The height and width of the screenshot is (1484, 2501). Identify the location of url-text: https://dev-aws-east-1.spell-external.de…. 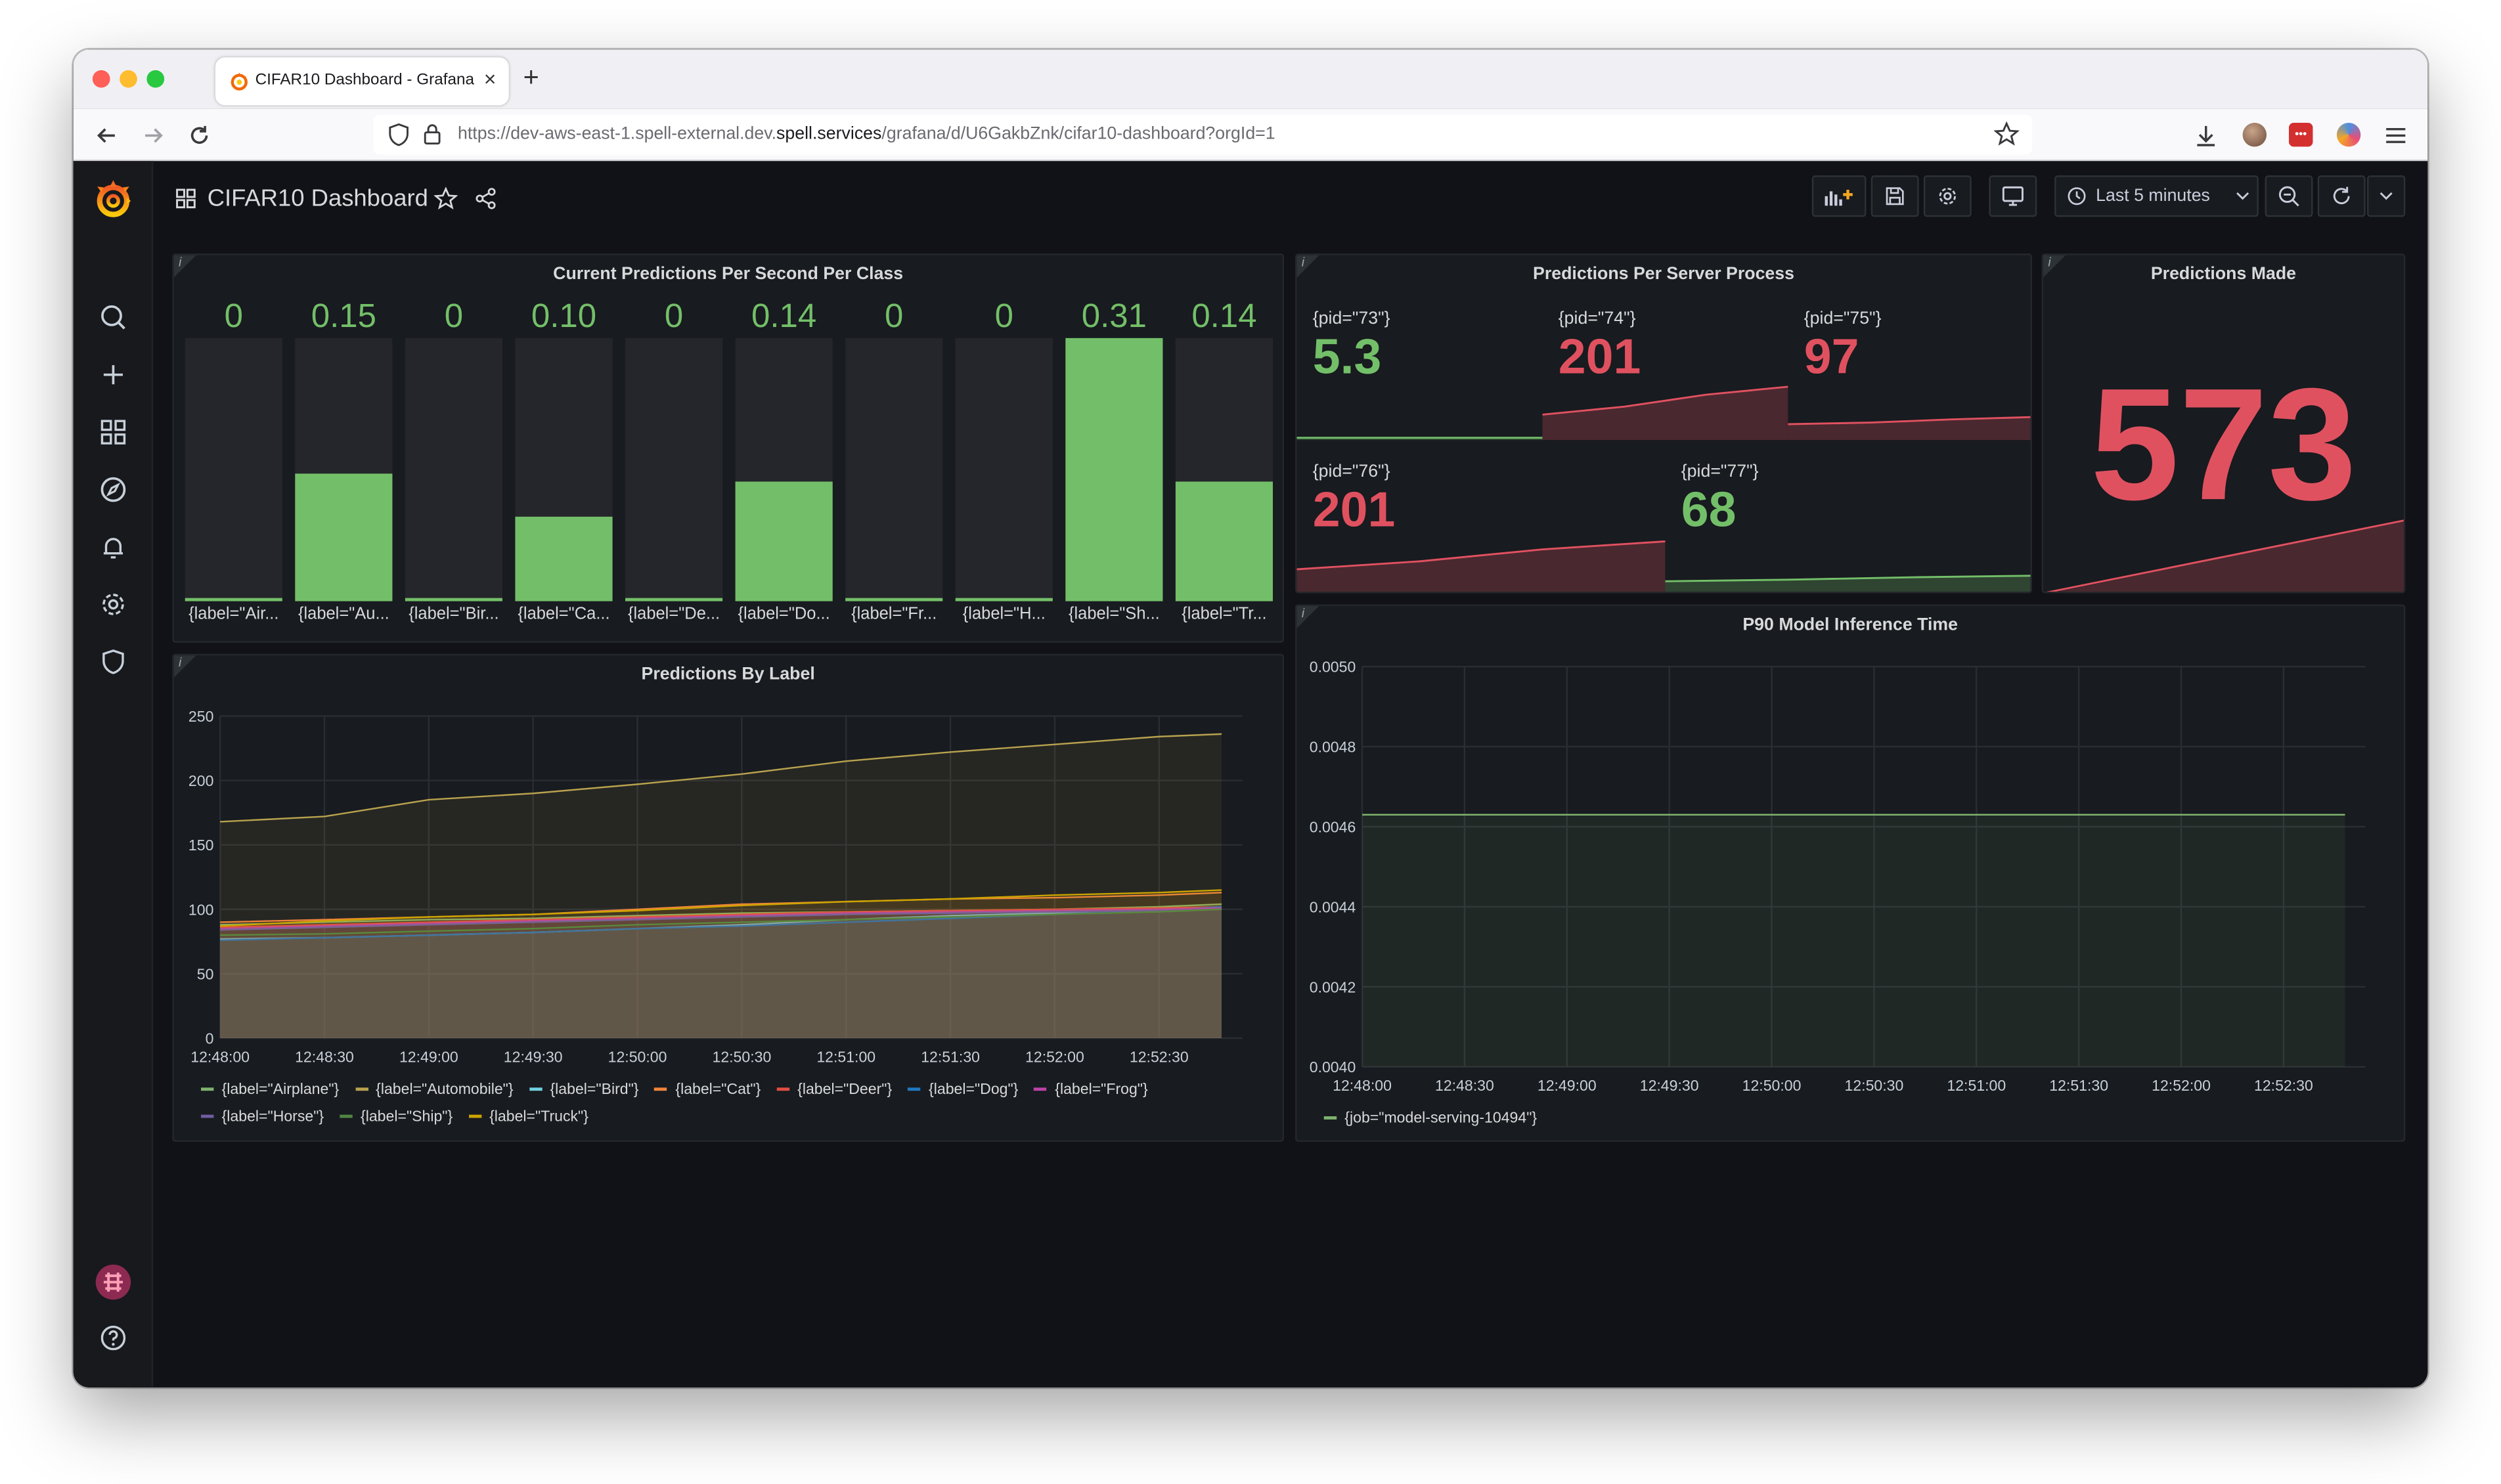
(867, 133).